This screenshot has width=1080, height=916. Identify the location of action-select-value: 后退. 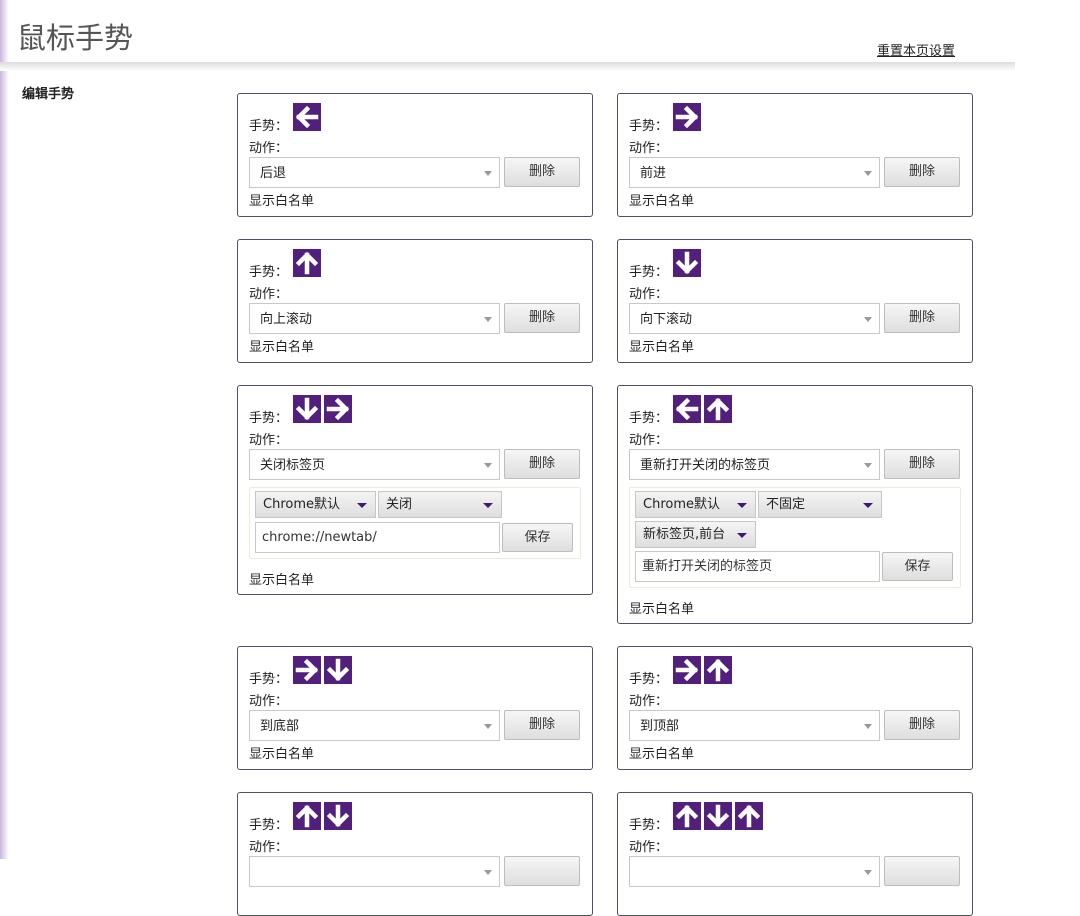
(273, 173).